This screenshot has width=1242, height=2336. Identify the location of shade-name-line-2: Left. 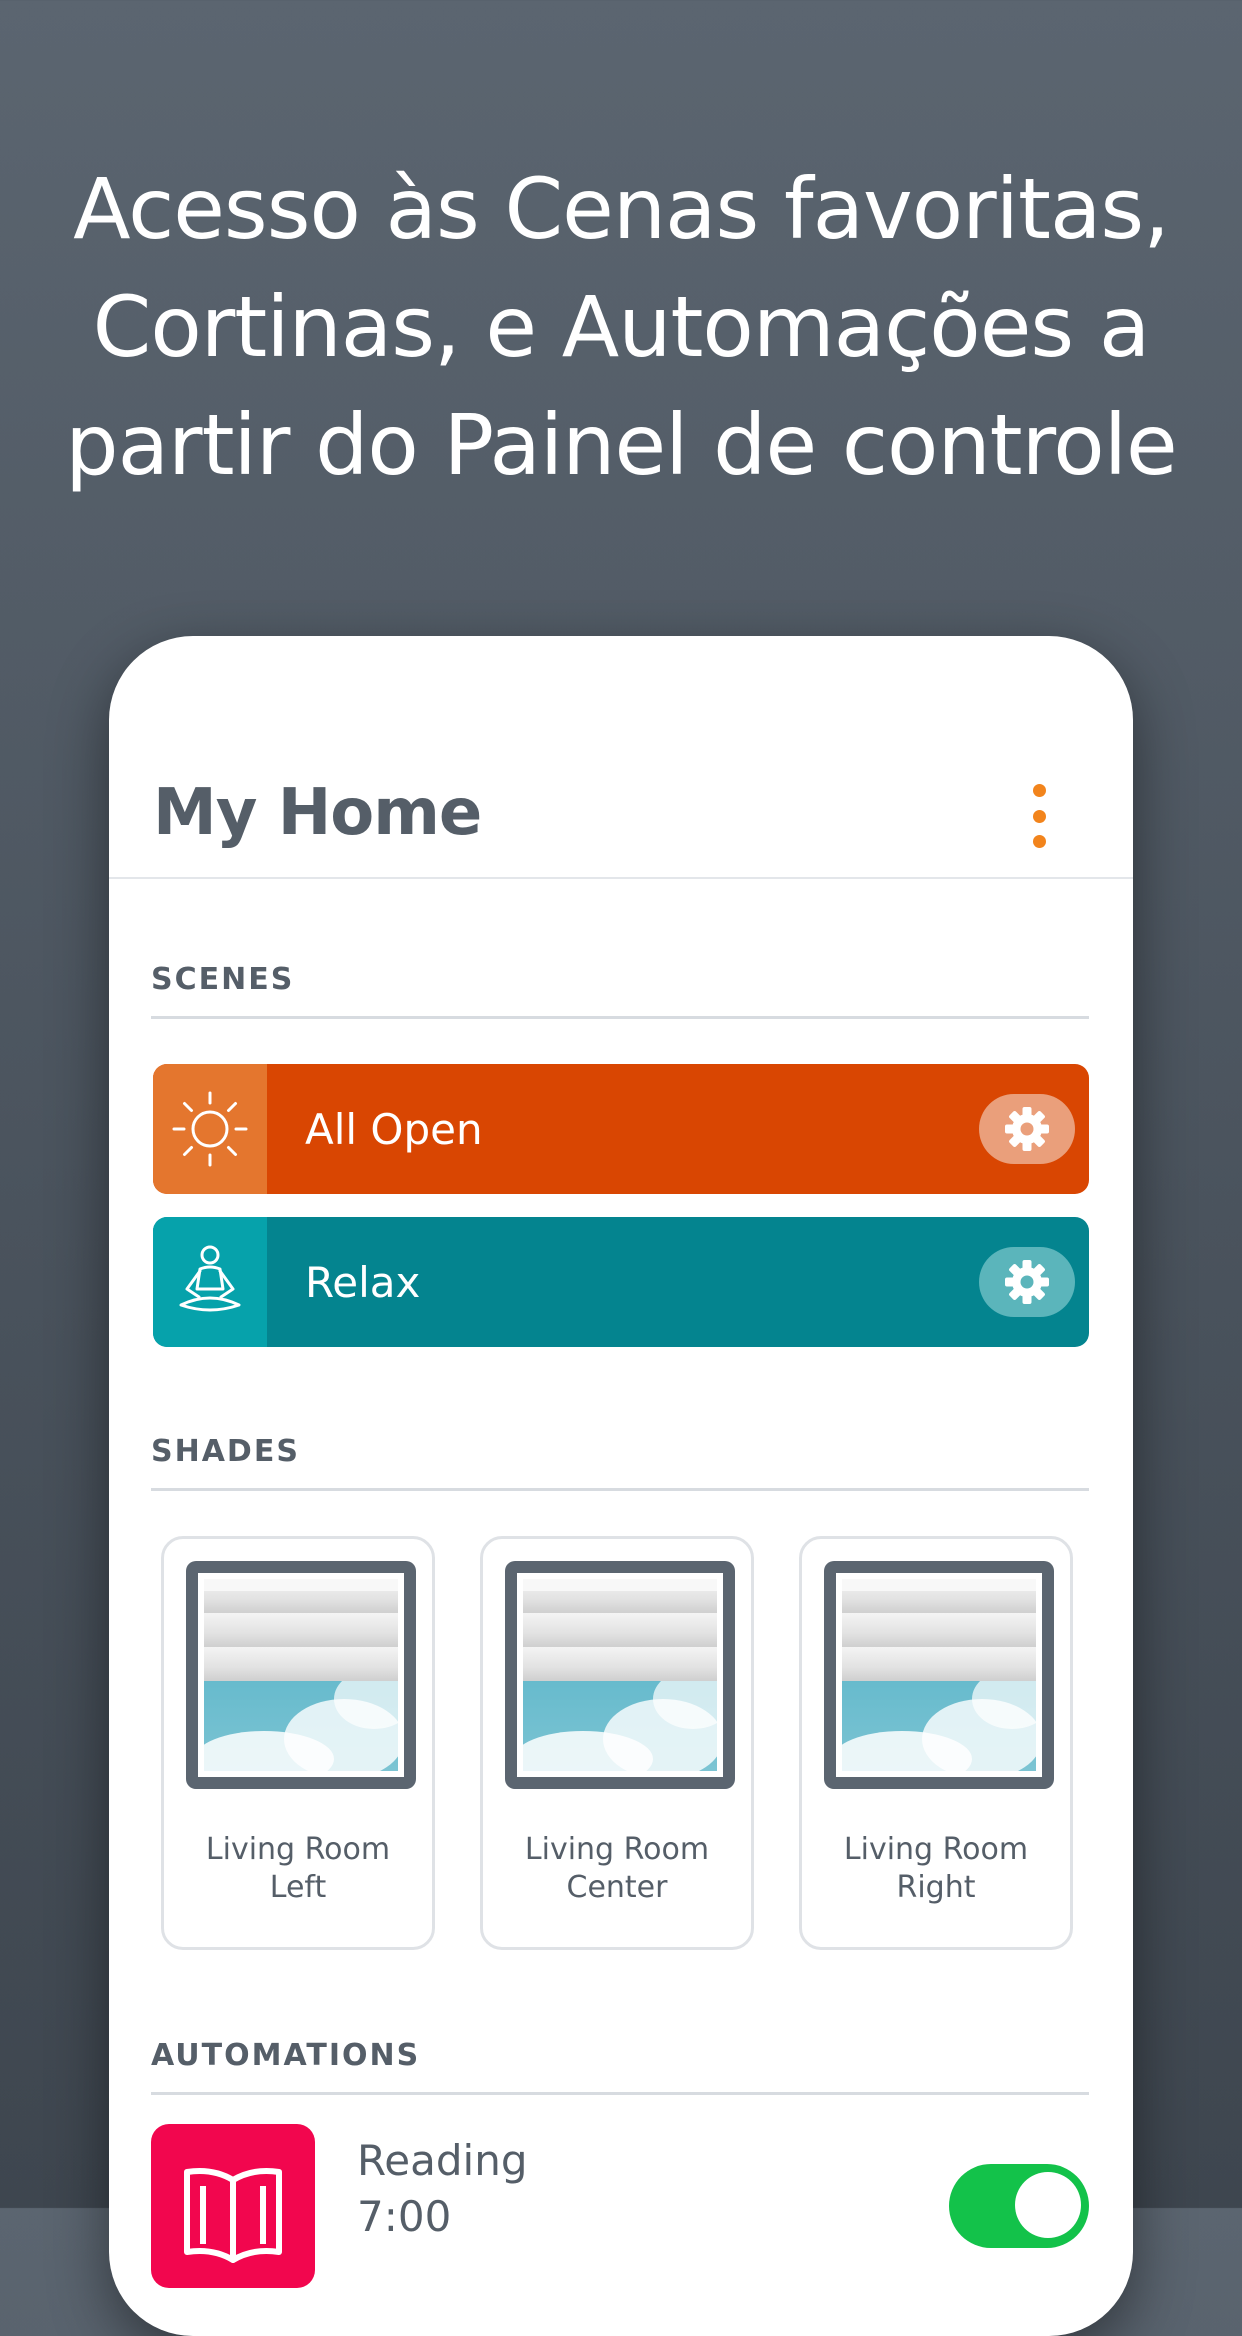
(298, 1887).